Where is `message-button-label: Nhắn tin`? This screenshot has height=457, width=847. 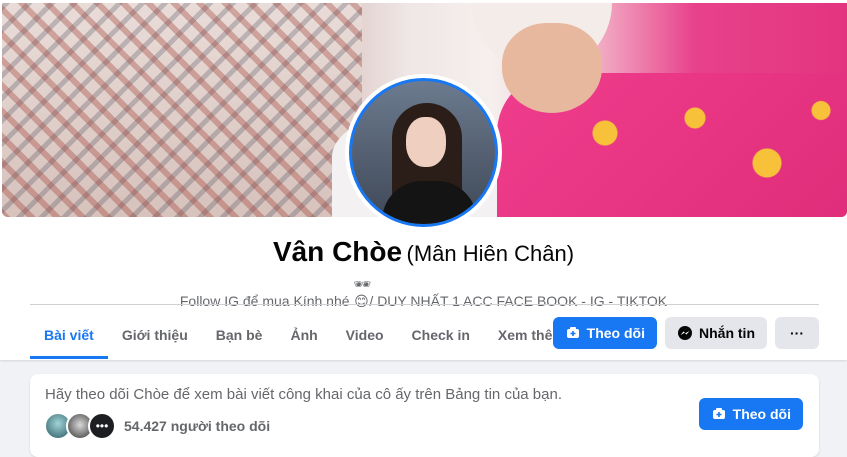 message-button-label: Nhắn tin is located at coordinates (727, 333).